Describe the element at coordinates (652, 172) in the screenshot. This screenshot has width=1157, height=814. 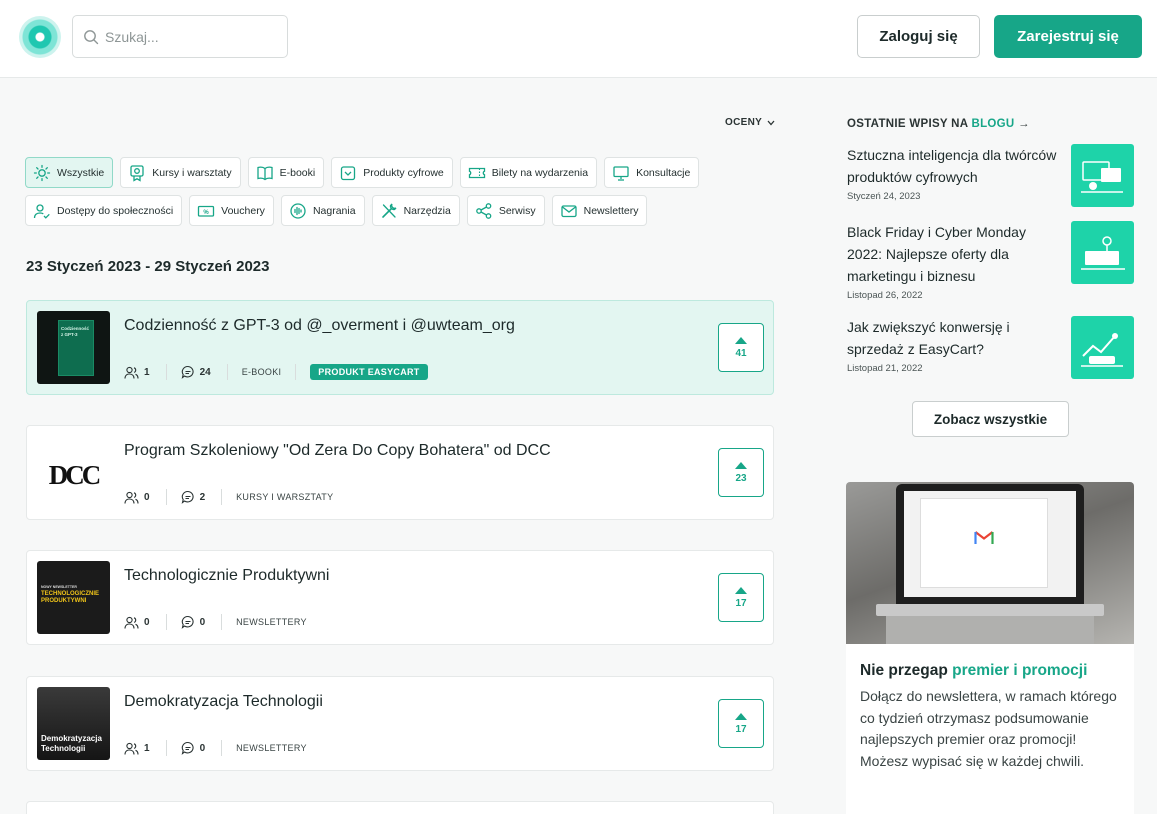
I see `filter-consultations: Konsultacje` at that location.